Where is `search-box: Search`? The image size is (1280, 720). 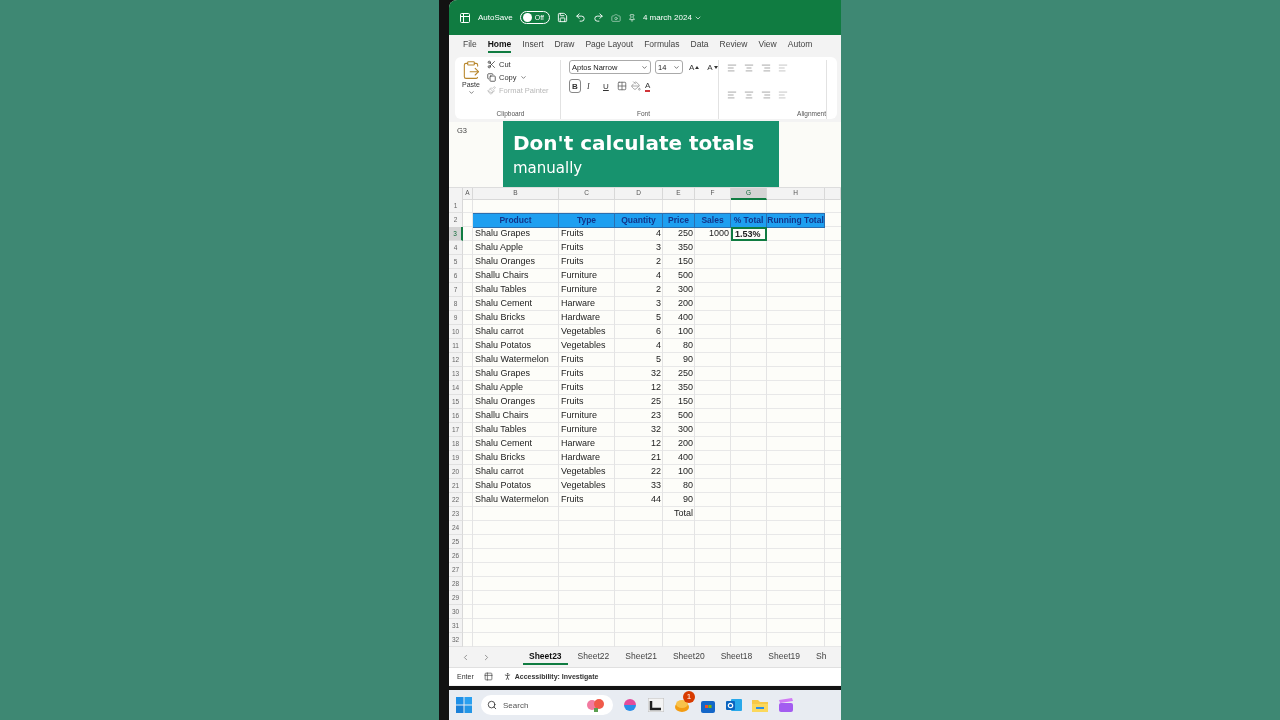
search-box: Search is located at coordinates (547, 705).